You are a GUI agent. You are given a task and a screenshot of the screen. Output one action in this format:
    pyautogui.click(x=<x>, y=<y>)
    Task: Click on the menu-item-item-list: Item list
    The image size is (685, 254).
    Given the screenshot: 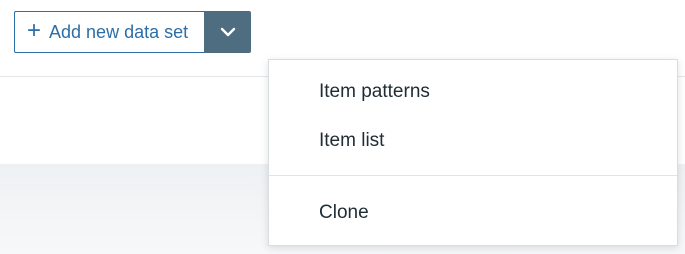 What is the action you would take?
    pyautogui.click(x=351, y=141)
    